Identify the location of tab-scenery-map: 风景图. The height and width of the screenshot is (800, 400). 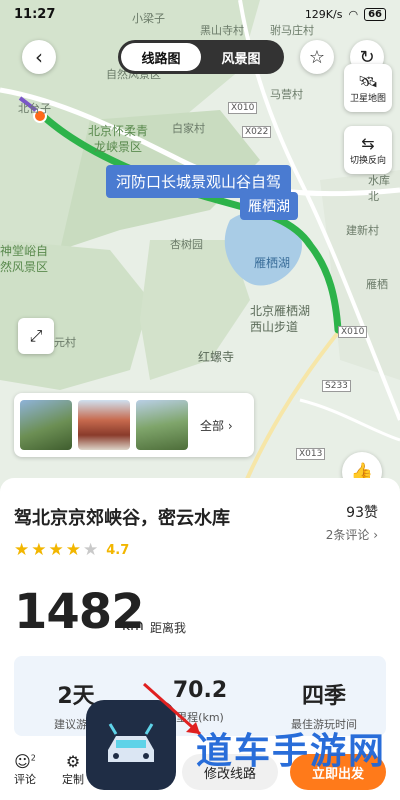
(241, 57).